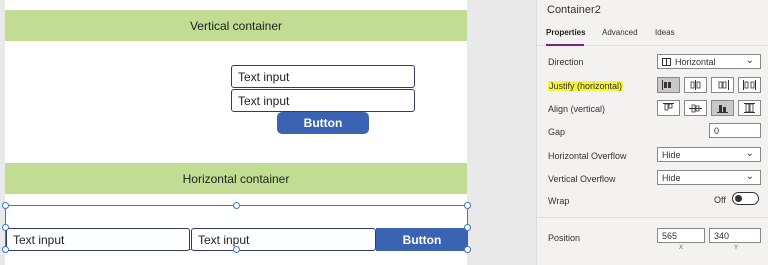 Image resolution: width=768 pixels, height=265 pixels. I want to click on panel-divider, so click(652, 217).